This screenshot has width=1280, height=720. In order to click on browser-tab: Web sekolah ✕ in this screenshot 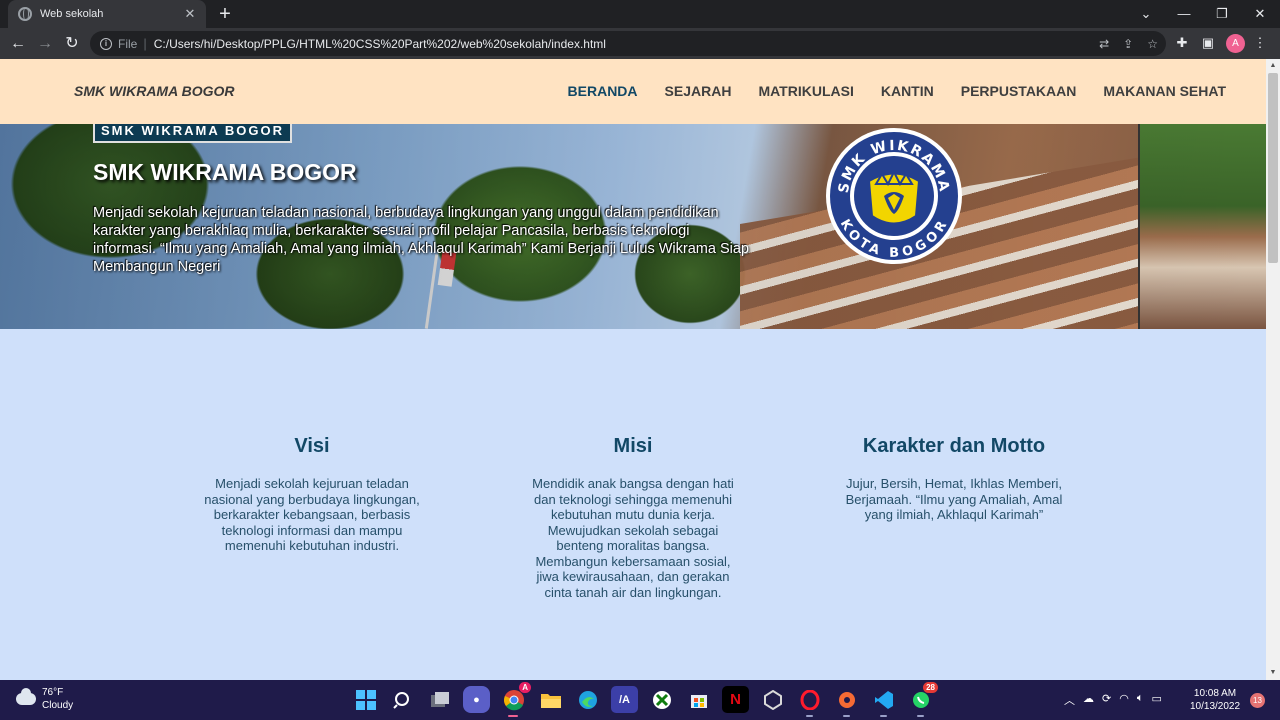, I will do `click(107, 14)`.